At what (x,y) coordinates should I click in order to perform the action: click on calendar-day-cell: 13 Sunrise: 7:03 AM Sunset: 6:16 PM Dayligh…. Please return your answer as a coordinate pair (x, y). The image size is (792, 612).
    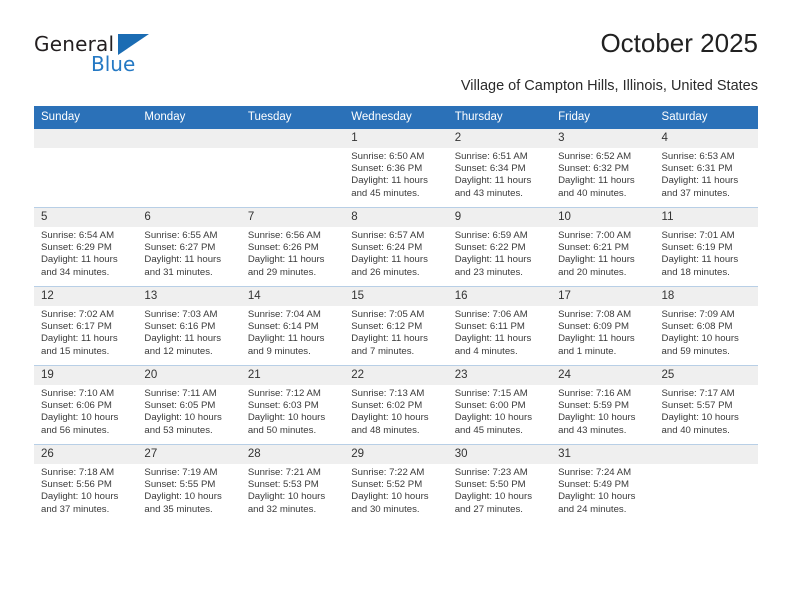
    Looking at the image, I should click on (189, 326).